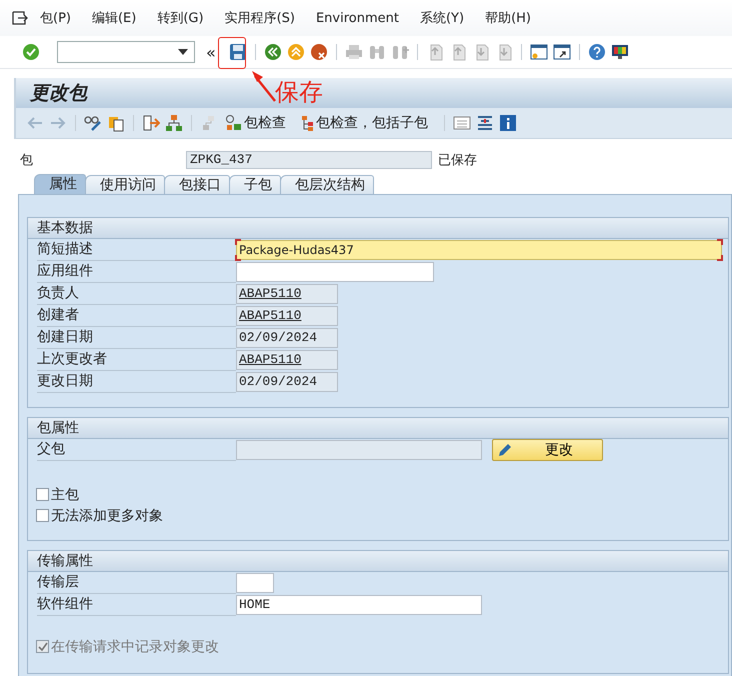 The width and height of the screenshot is (732, 676). Describe the element at coordinates (107, 515) in the screenshot. I see `checkbox-label: 无法添加更多对象` at that location.